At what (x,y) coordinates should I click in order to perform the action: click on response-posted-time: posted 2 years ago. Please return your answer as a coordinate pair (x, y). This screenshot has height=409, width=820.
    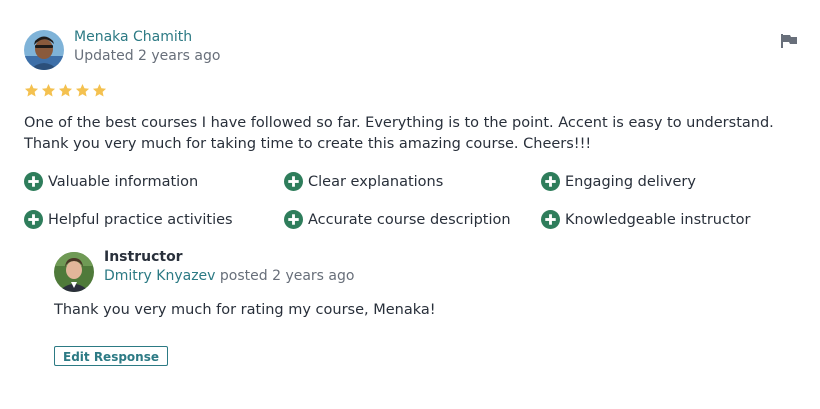
    Looking at the image, I should click on (285, 276).